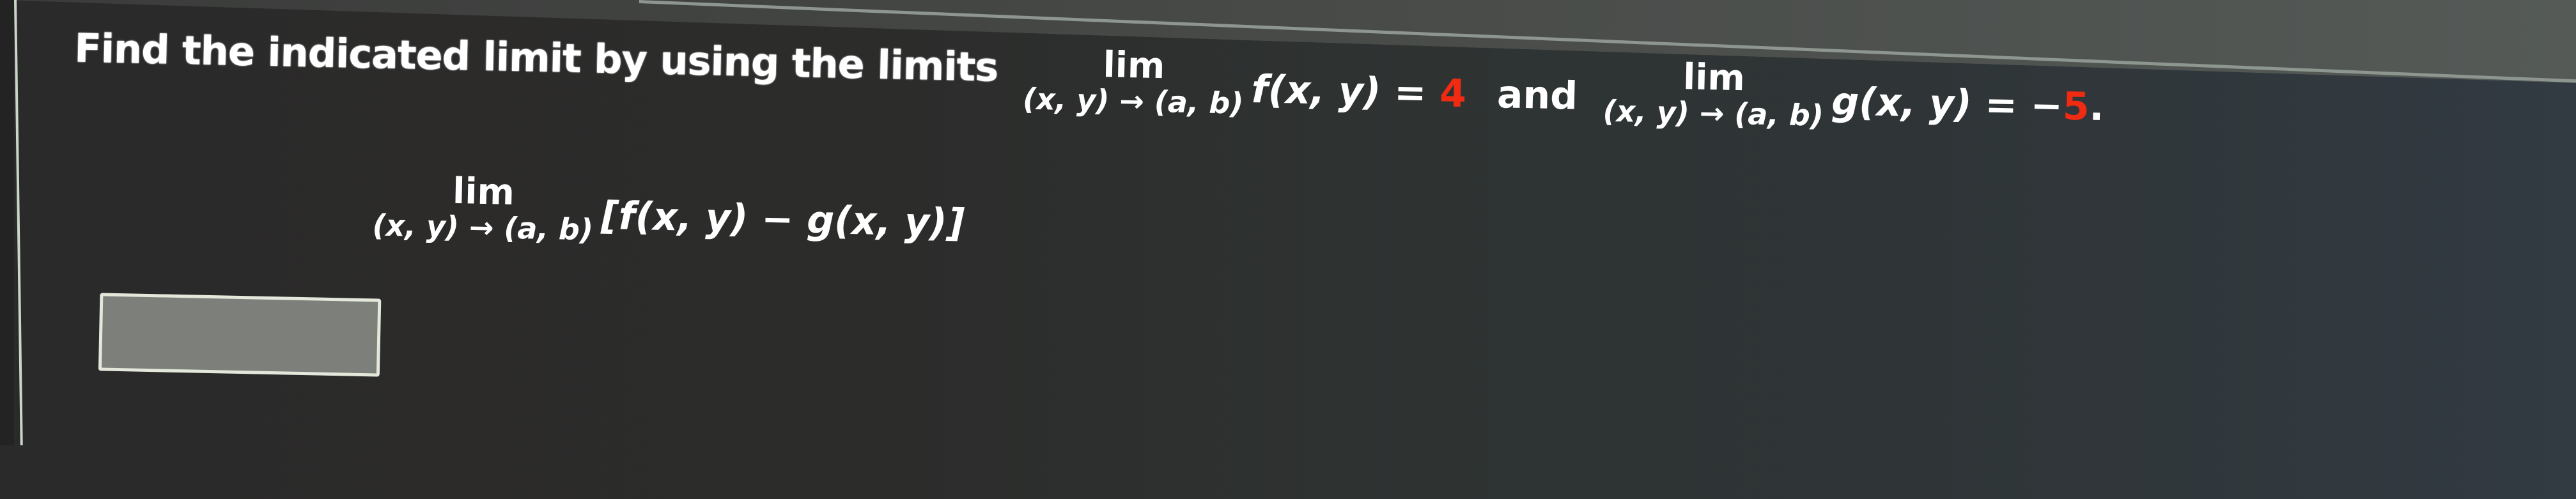 Image resolution: width=2576 pixels, height=499 pixels. I want to click on target-expression: [f(x, y) − g(x, y)], so click(783, 220).